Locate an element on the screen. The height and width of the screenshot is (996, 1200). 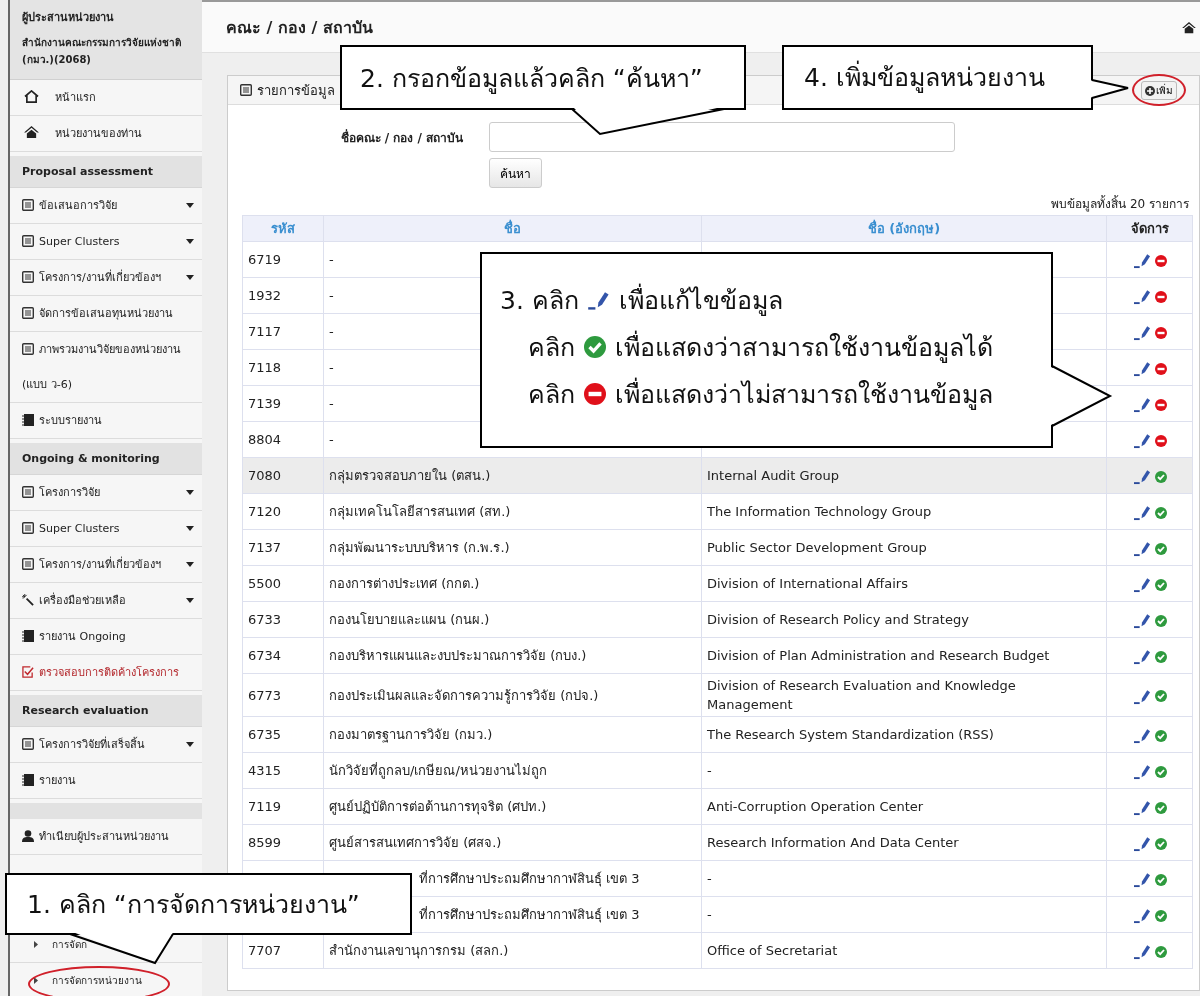
section-header: Proposal assessment is located at coordinates (106, 172).